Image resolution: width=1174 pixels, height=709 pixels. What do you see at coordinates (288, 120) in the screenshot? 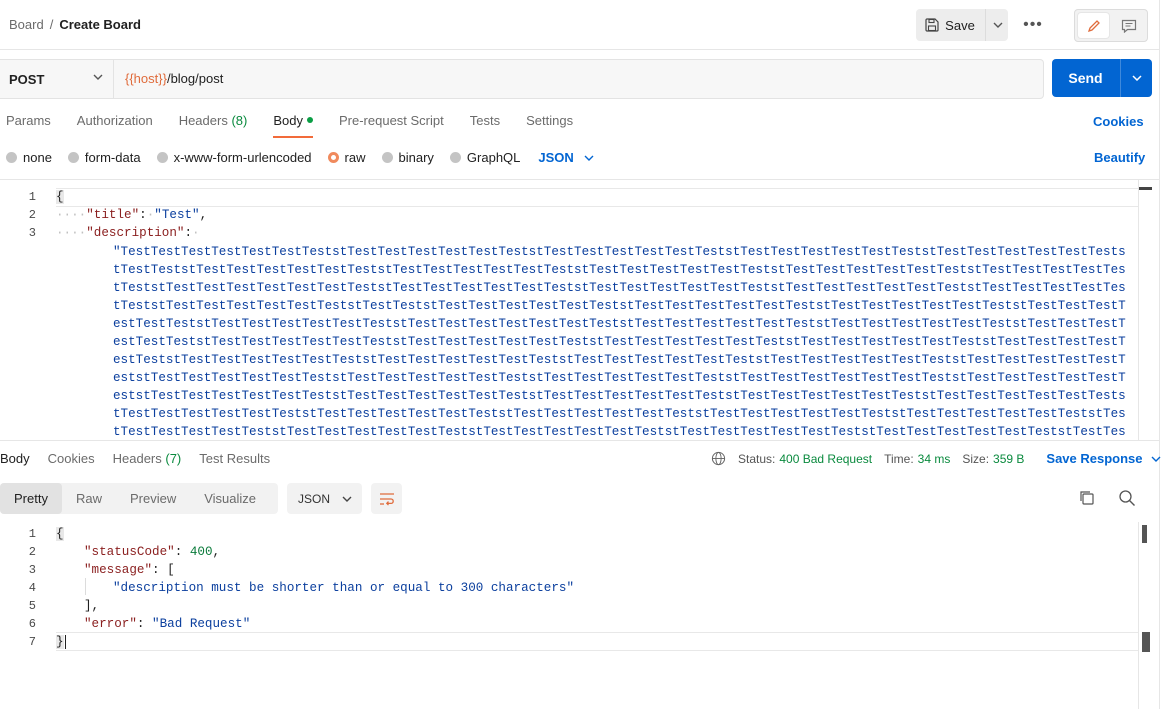
I see `tab-body-label: Body` at bounding box center [288, 120].